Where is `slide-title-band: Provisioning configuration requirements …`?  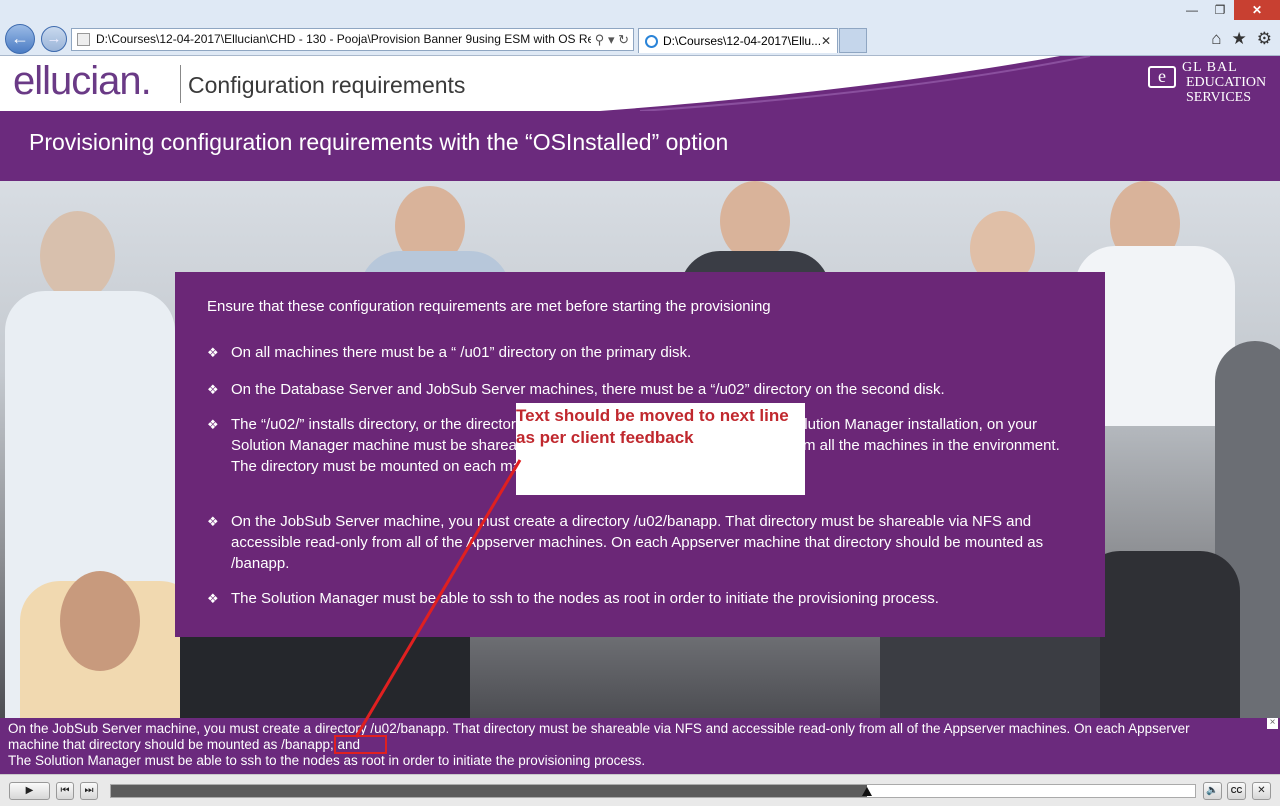 slide-title-band: Provisioning configuration requirements … is located at coordinates (640, 146).